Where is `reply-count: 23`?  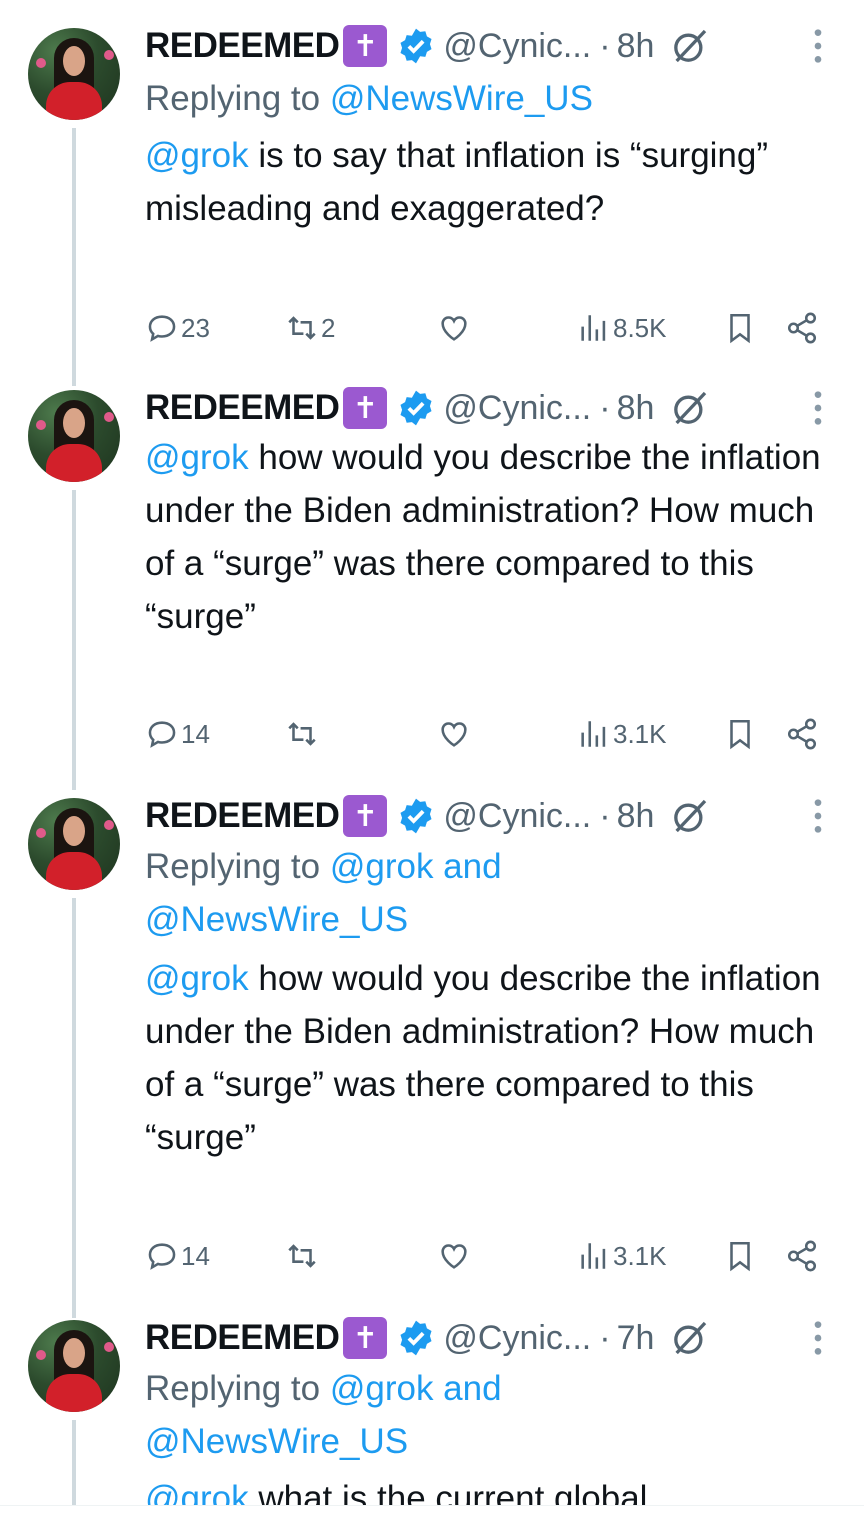 reply-count: 23 is located at coordinates (195, 327).